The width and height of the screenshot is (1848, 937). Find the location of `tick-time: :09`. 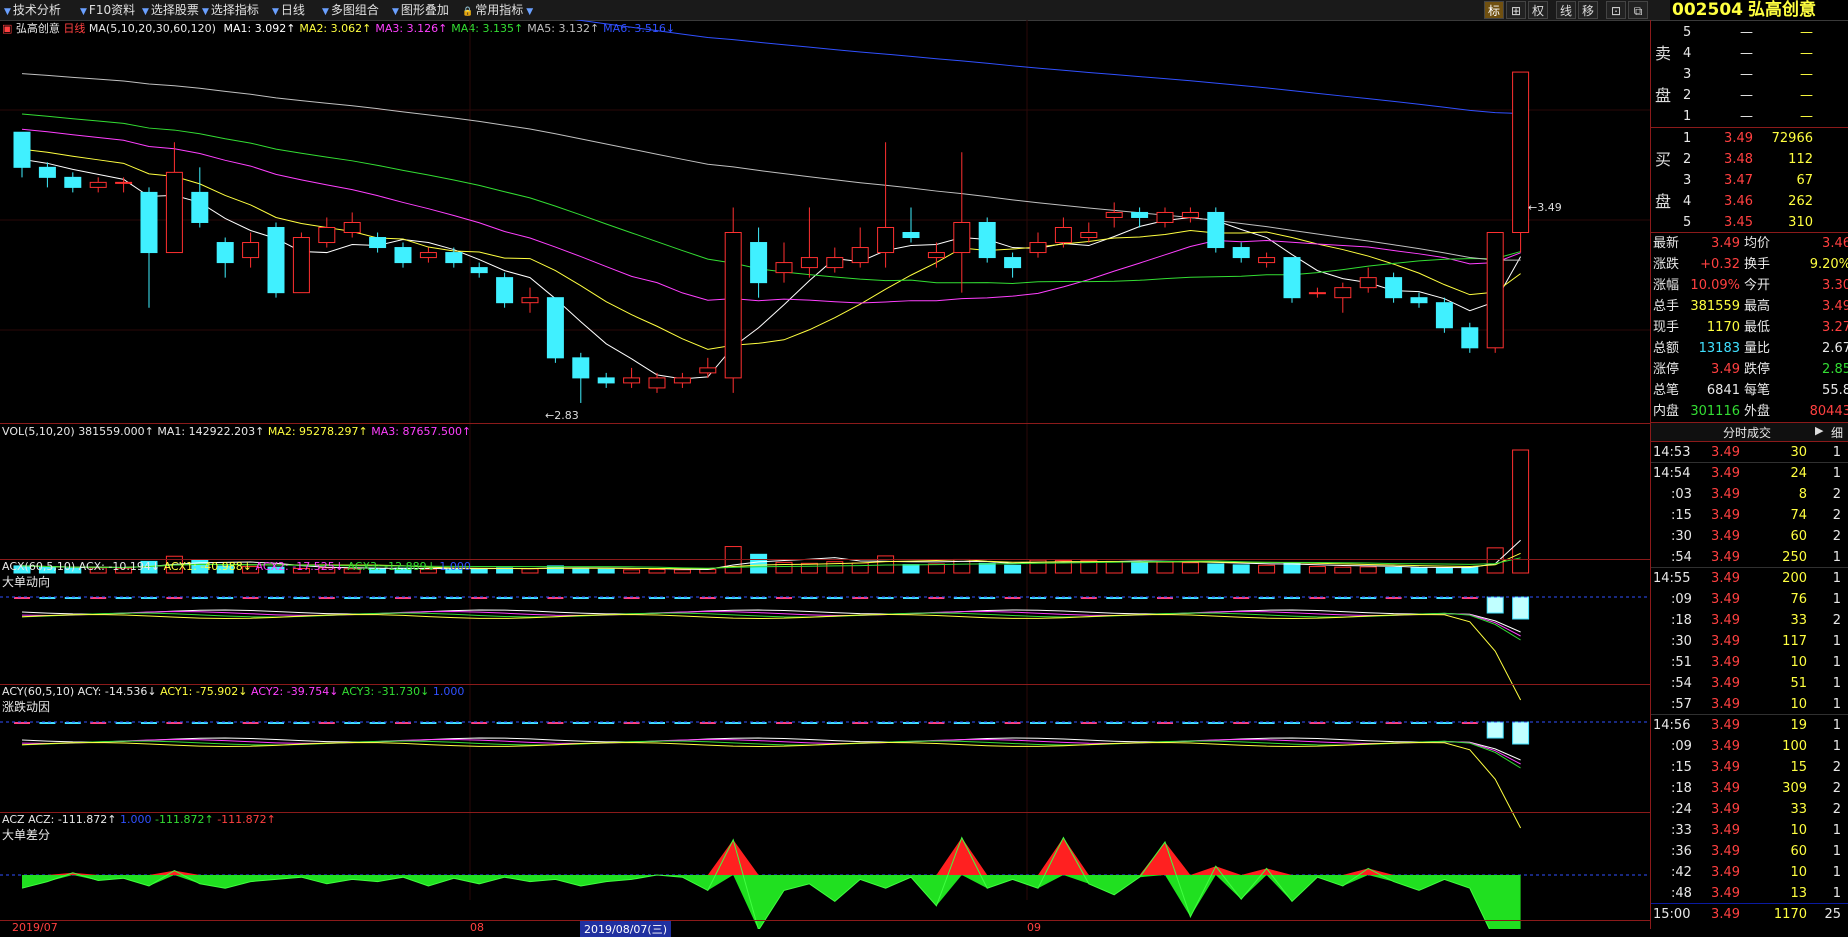

tick-time: :09 is located at coordinates (1681, 599).